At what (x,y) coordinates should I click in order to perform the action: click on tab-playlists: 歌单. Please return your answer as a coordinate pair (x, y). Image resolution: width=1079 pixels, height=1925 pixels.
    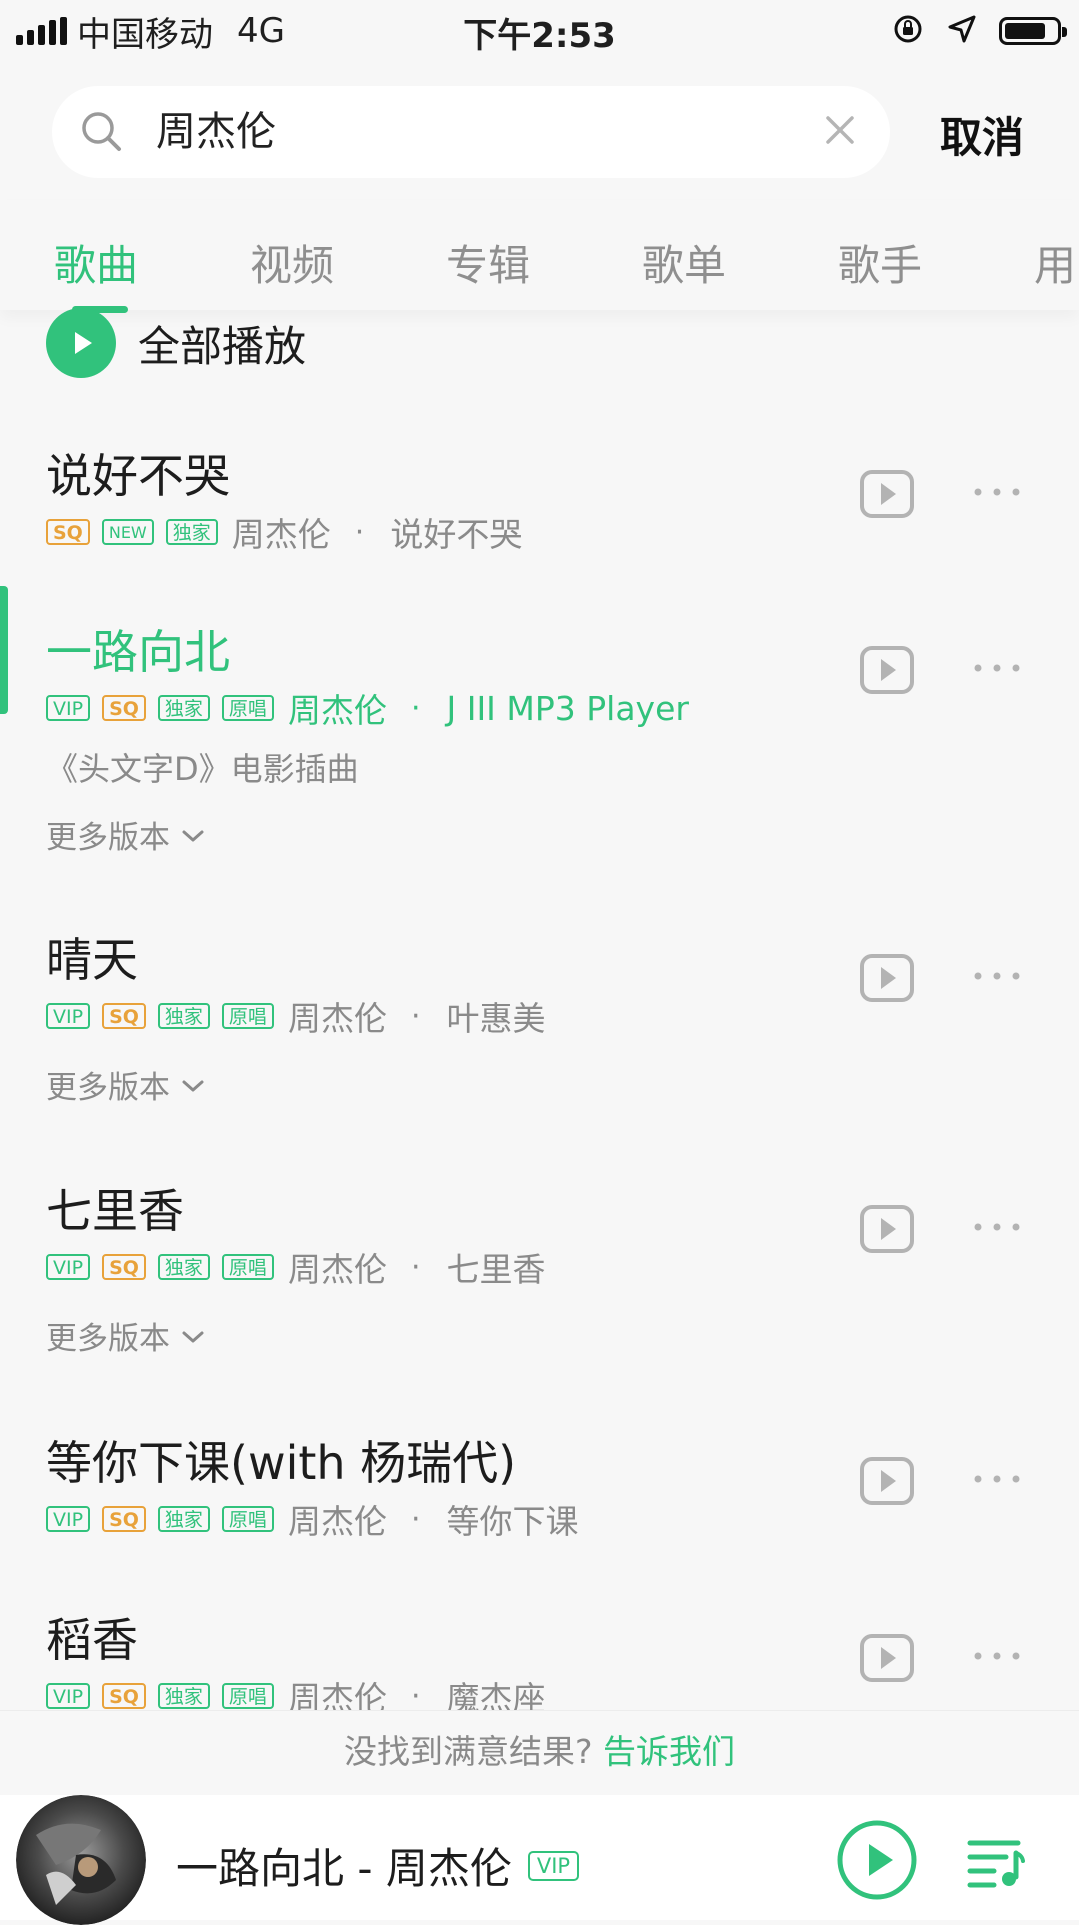
    Looking at the image, I should click on (684, 262).